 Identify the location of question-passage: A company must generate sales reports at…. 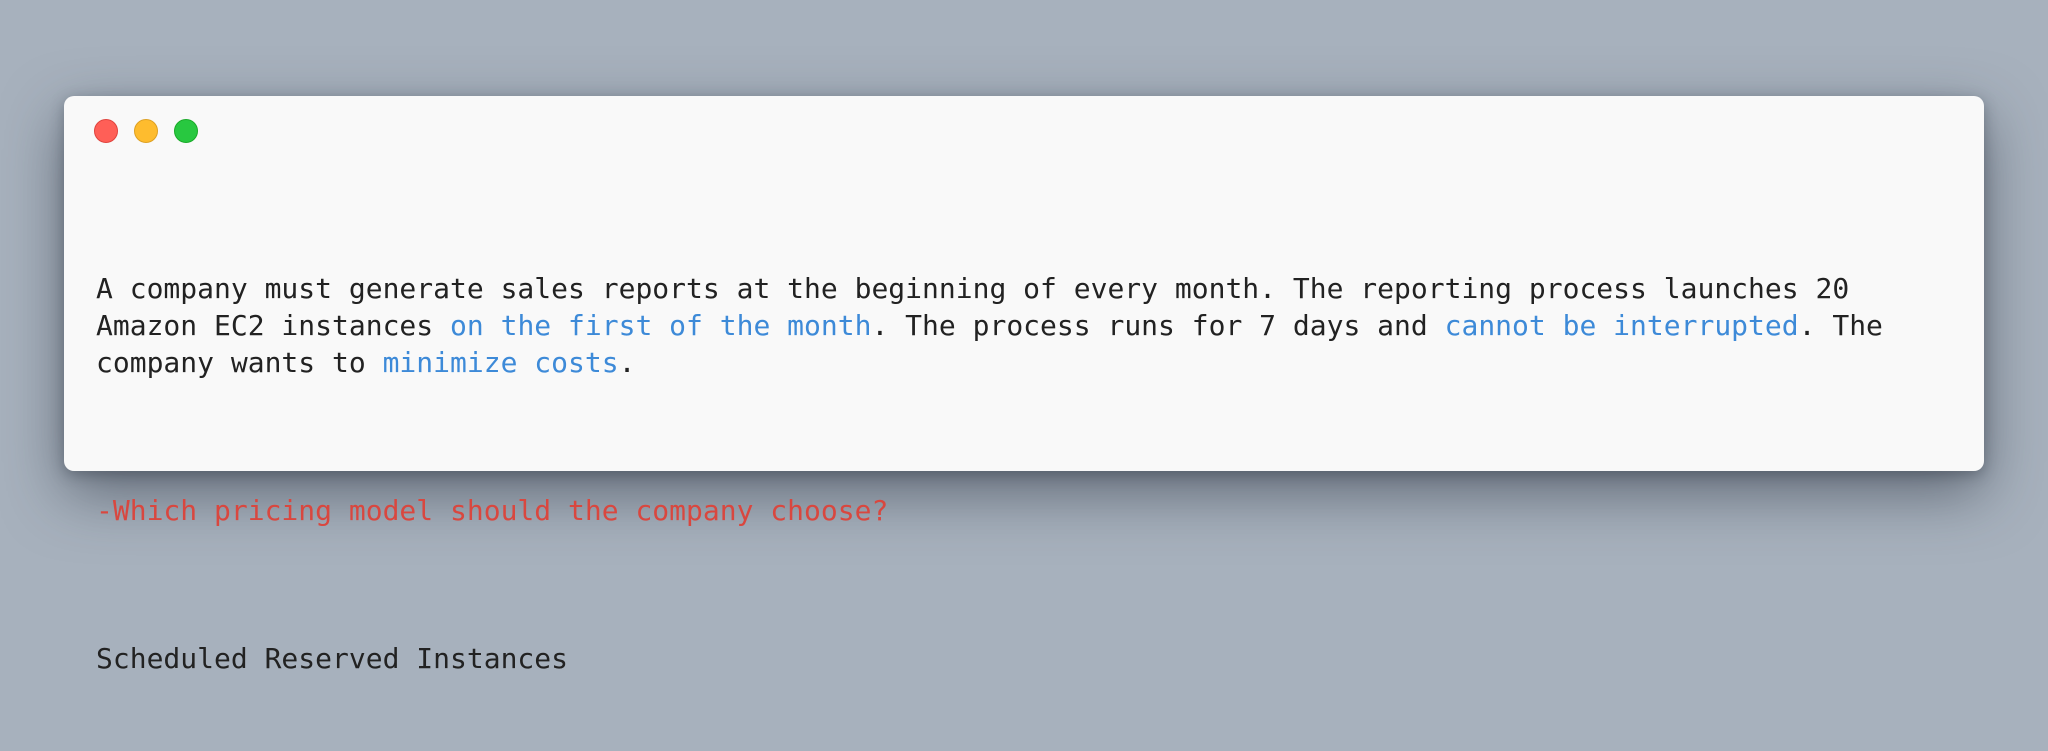
(1020, 325).